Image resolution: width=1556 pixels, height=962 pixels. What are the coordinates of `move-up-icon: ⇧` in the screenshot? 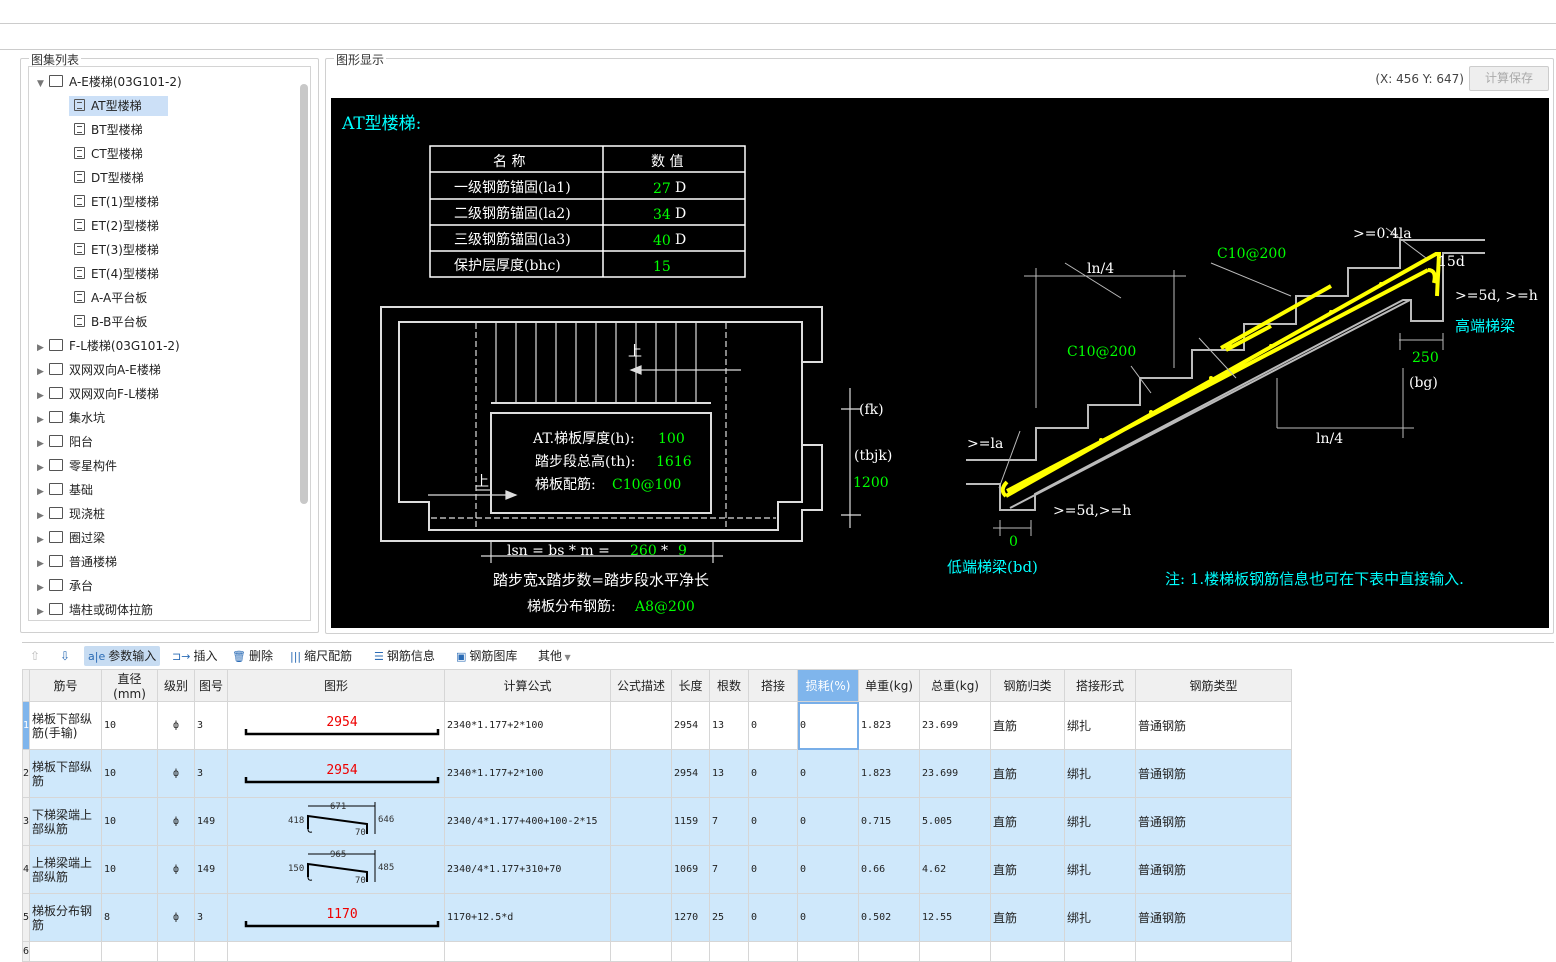 It's located at (35, 656).